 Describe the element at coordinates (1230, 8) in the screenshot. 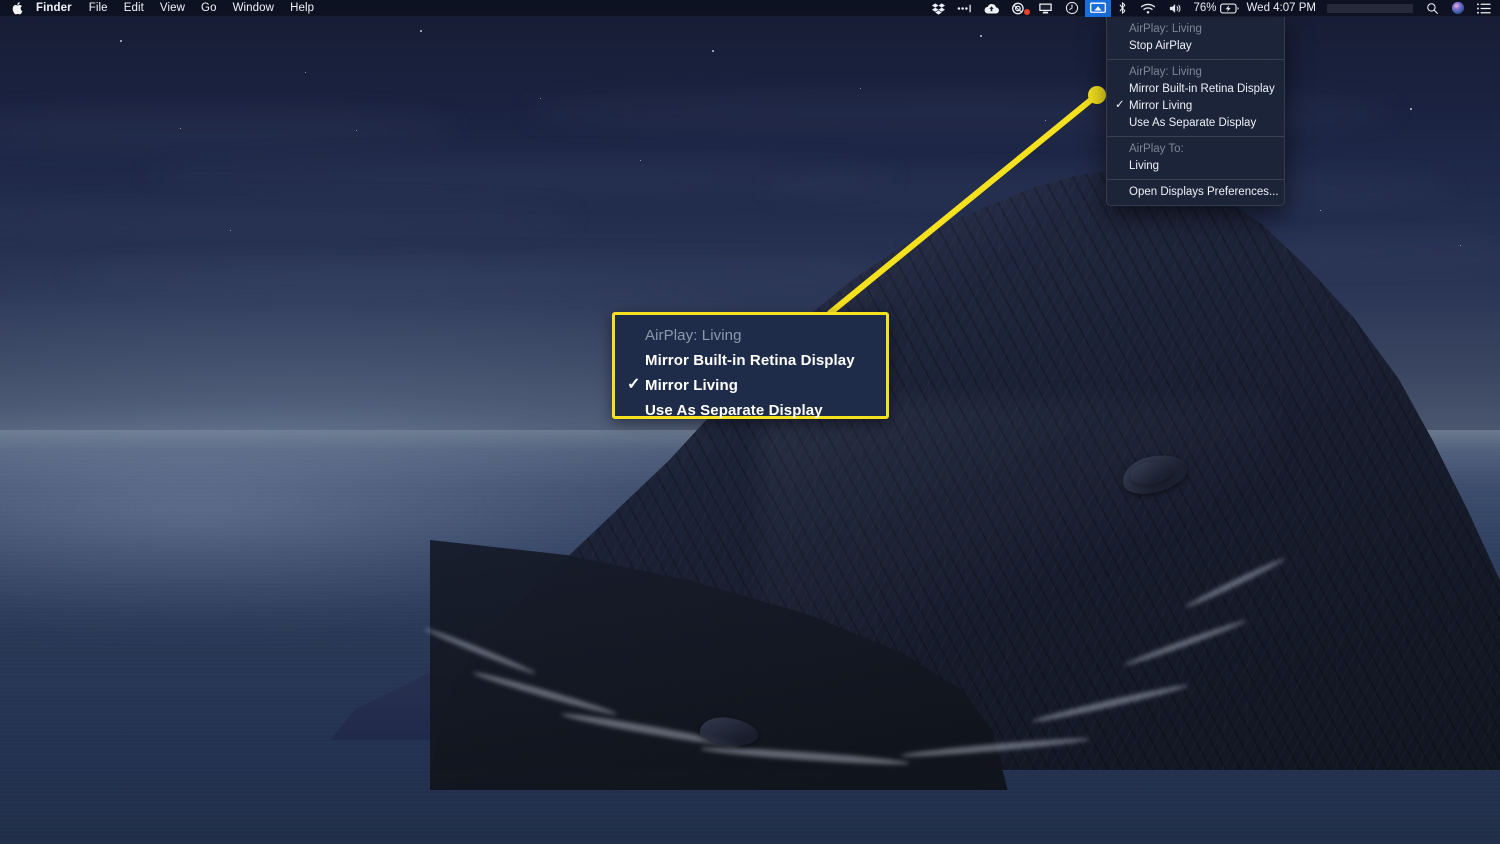

I see `battery-charging-icon` at that location.